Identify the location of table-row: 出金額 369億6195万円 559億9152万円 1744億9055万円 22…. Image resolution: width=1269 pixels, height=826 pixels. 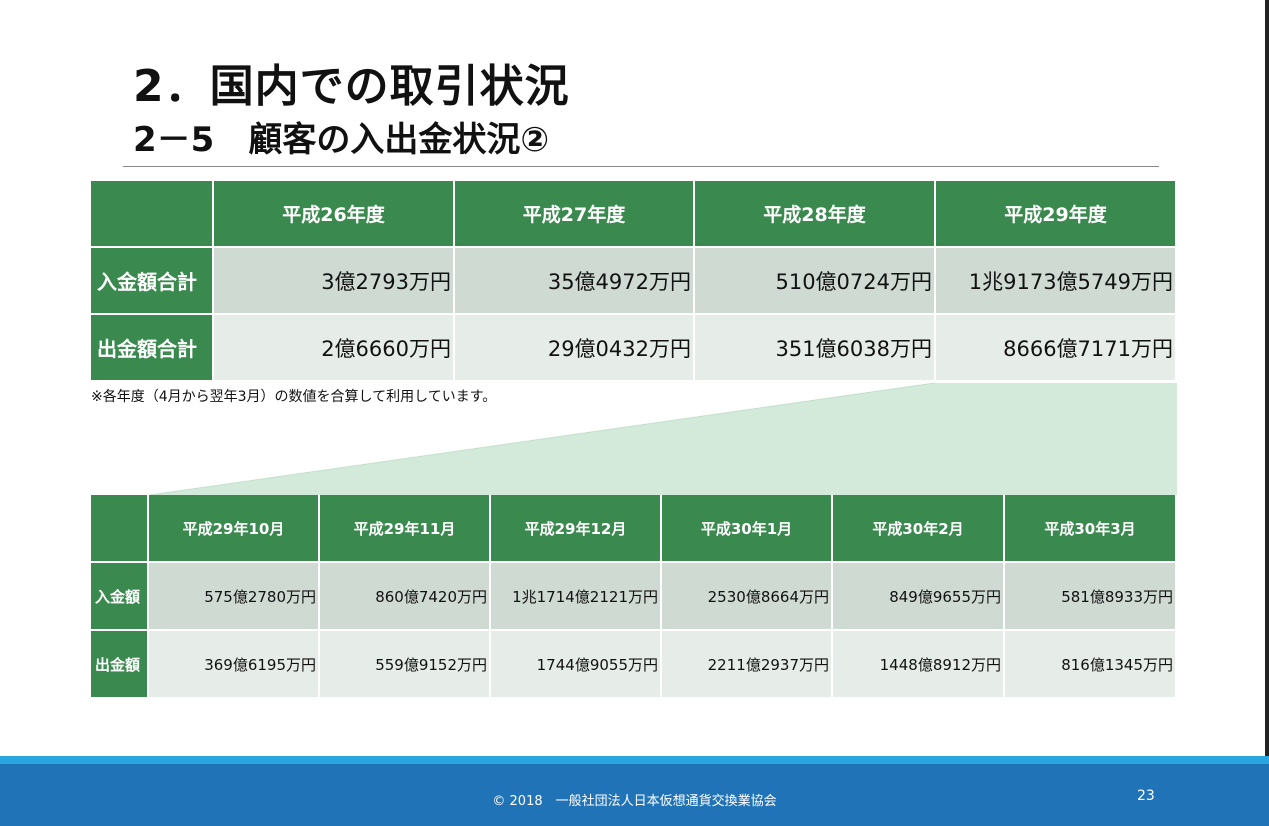
(634, 665).